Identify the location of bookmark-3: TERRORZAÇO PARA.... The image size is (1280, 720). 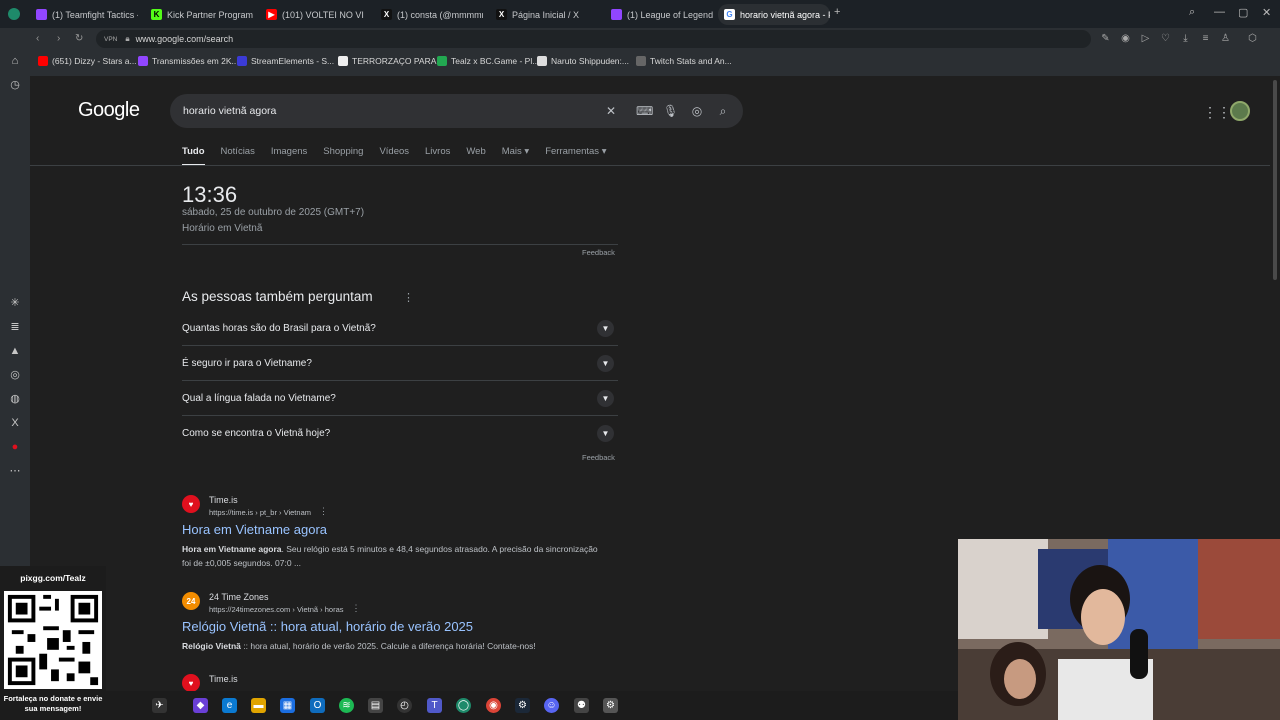
(390, 61).